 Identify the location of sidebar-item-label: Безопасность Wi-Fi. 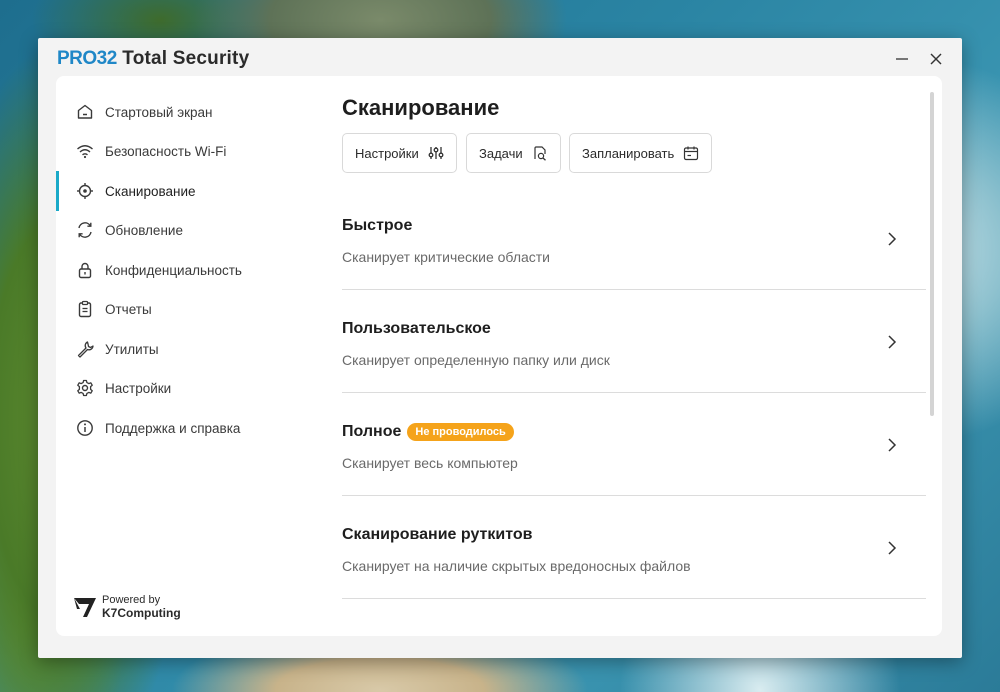
(166, 151).